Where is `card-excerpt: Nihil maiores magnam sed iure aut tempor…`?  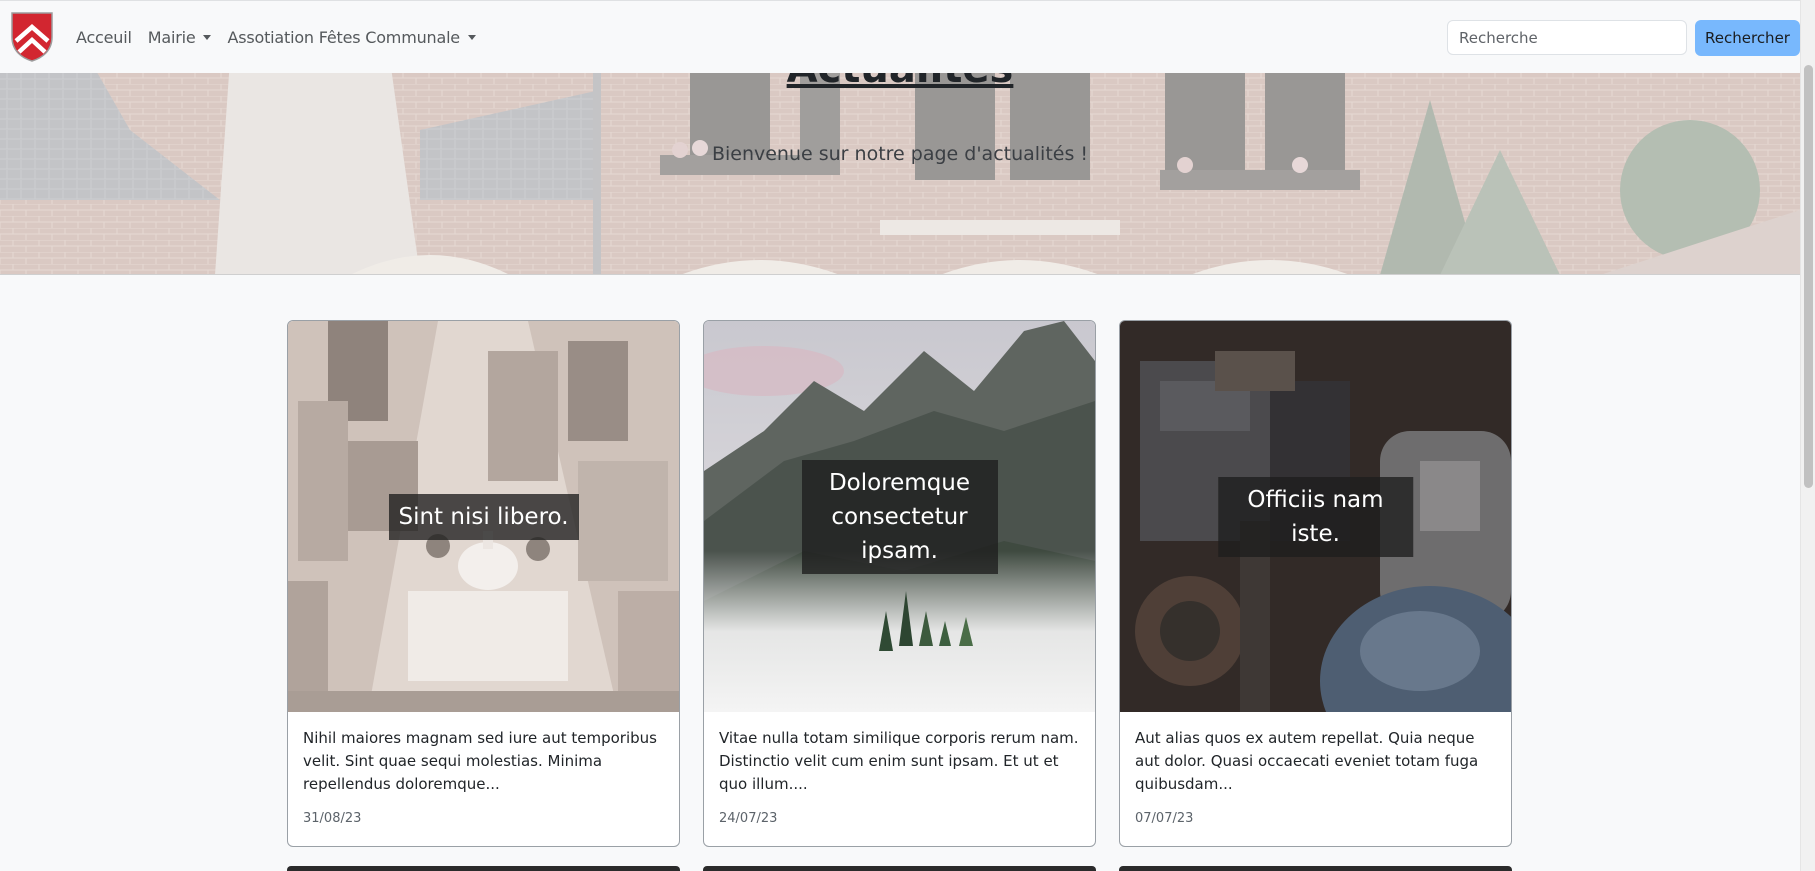
card-excerpt: Nihil maiores magnam sed iure aut tempor… is located at coordinates (480, 761).